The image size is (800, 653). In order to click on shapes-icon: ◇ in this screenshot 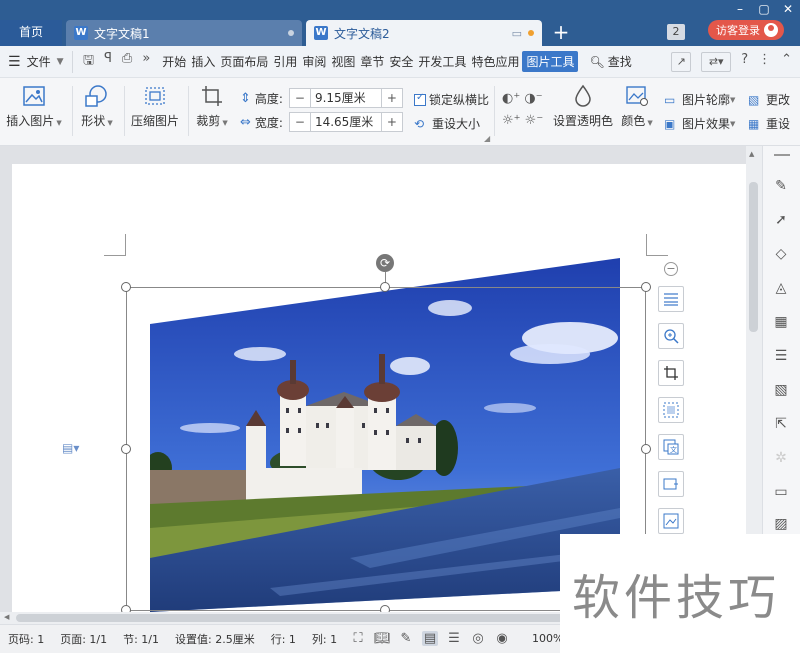, I will do `click(781, 254)`.